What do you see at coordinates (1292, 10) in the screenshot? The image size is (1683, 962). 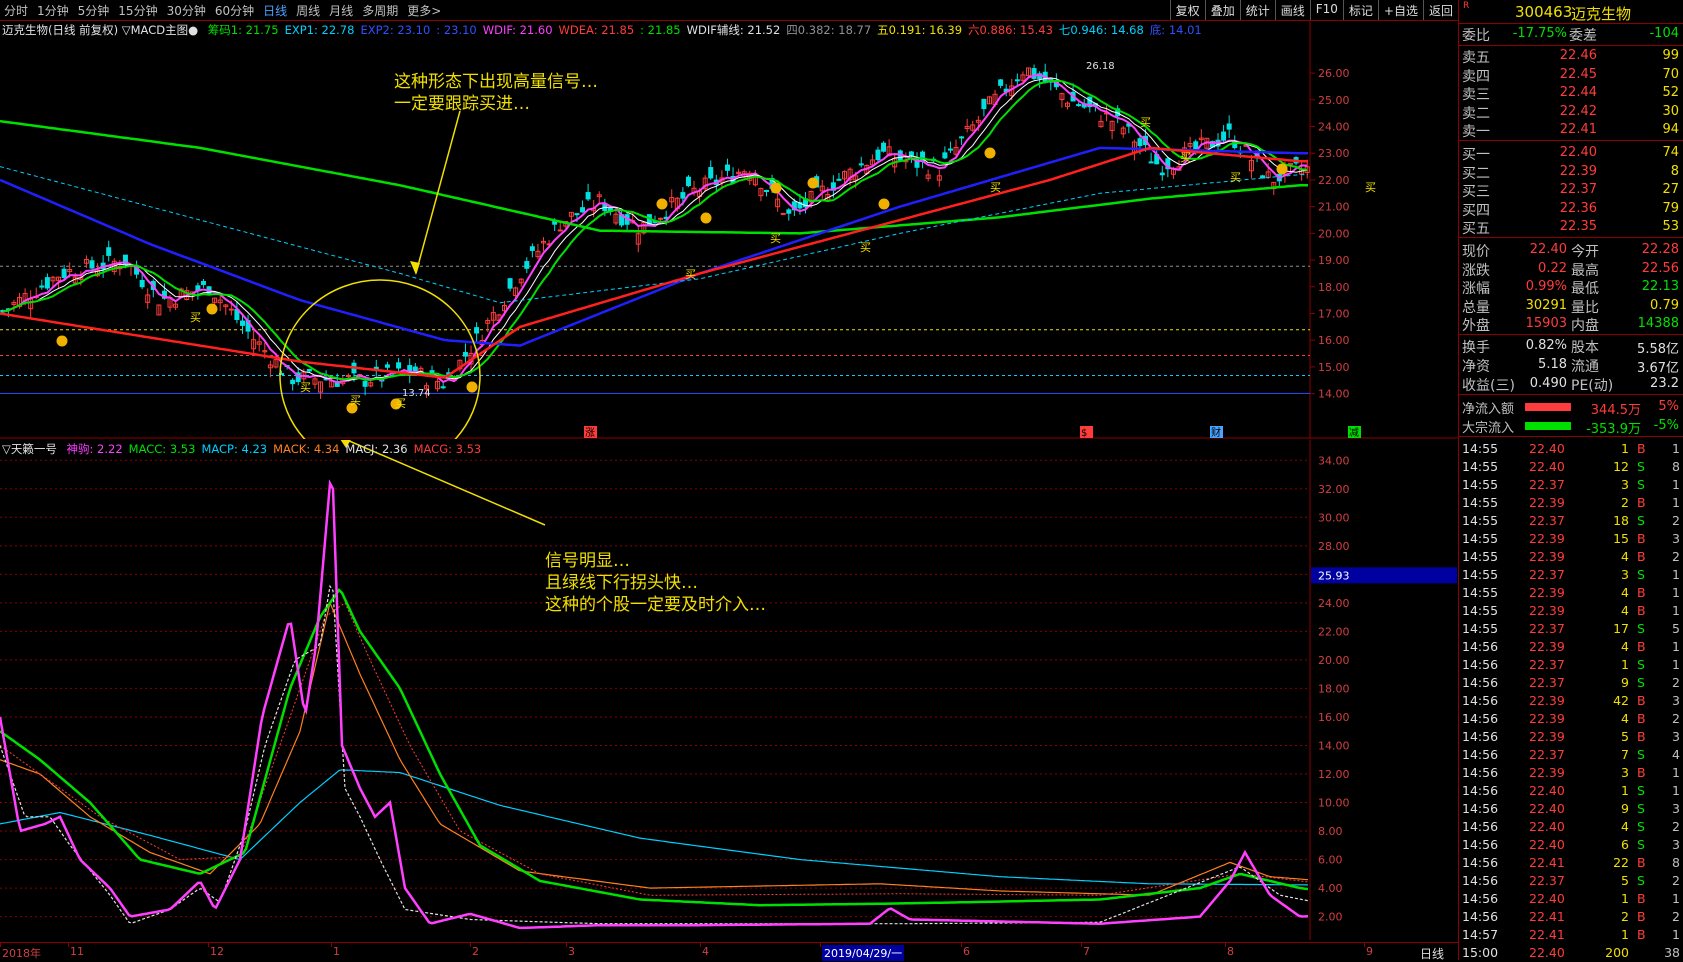 I see `tool-button-3: 画线` at bounding box center [1292, 10].